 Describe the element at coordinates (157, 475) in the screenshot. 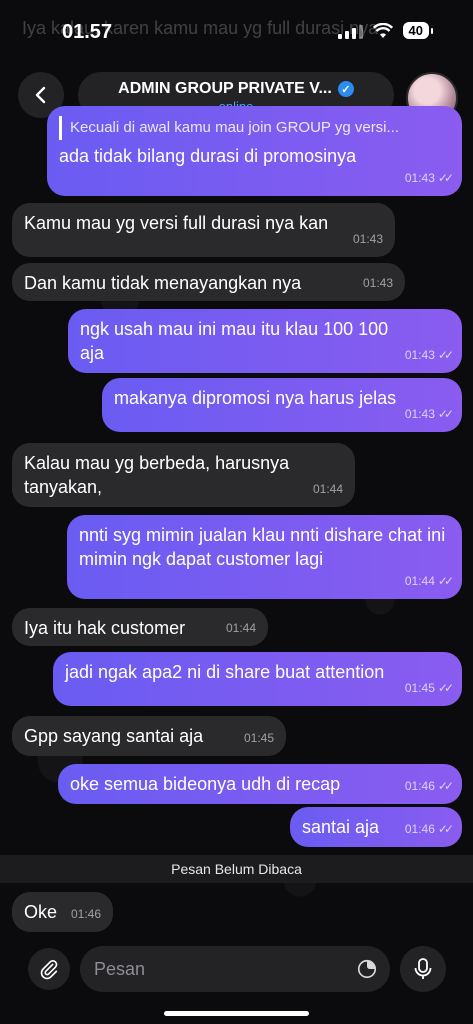

I see `message-text: Kalau mau yg berbeda, harusnya tanyakan,` at that location.